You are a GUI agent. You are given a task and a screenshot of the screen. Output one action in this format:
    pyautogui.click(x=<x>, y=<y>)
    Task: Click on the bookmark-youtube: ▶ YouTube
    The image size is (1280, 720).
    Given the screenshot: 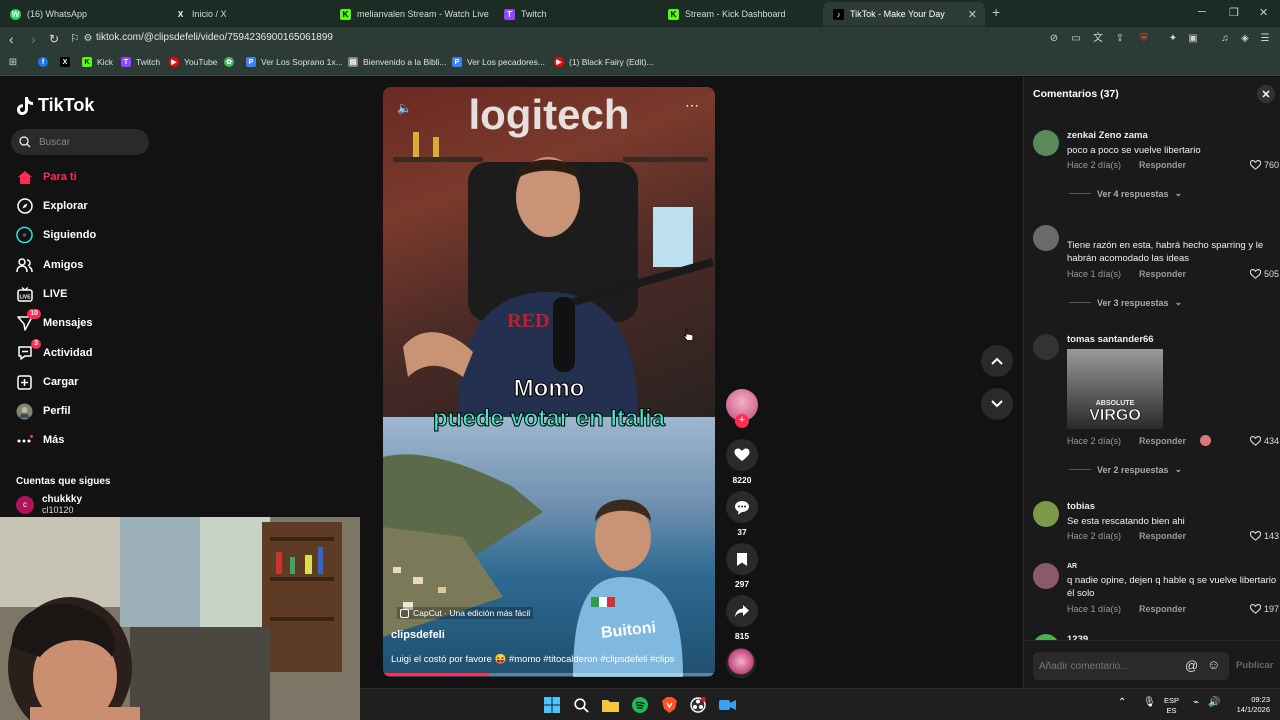 What is the action you would take?
    pyautogui.click(x=193, y=62)
    